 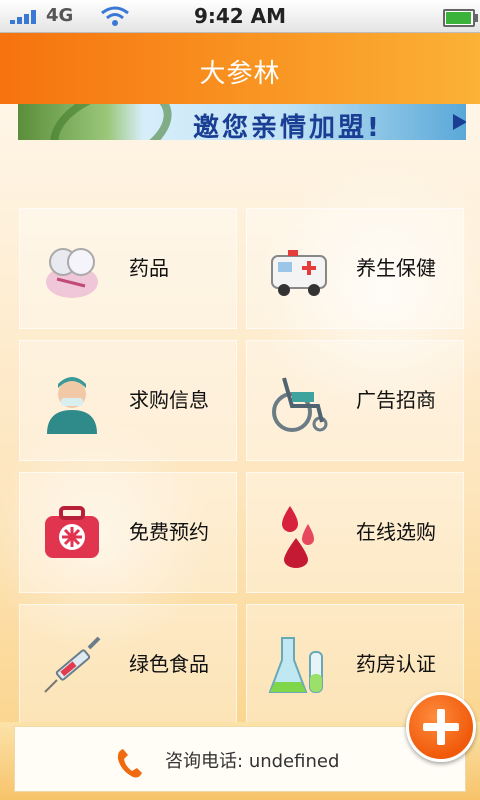 What do you see at coordinates (298, 537) in the screenshot?
I see `blood-drop-icon` at bounding box center [298, 537].